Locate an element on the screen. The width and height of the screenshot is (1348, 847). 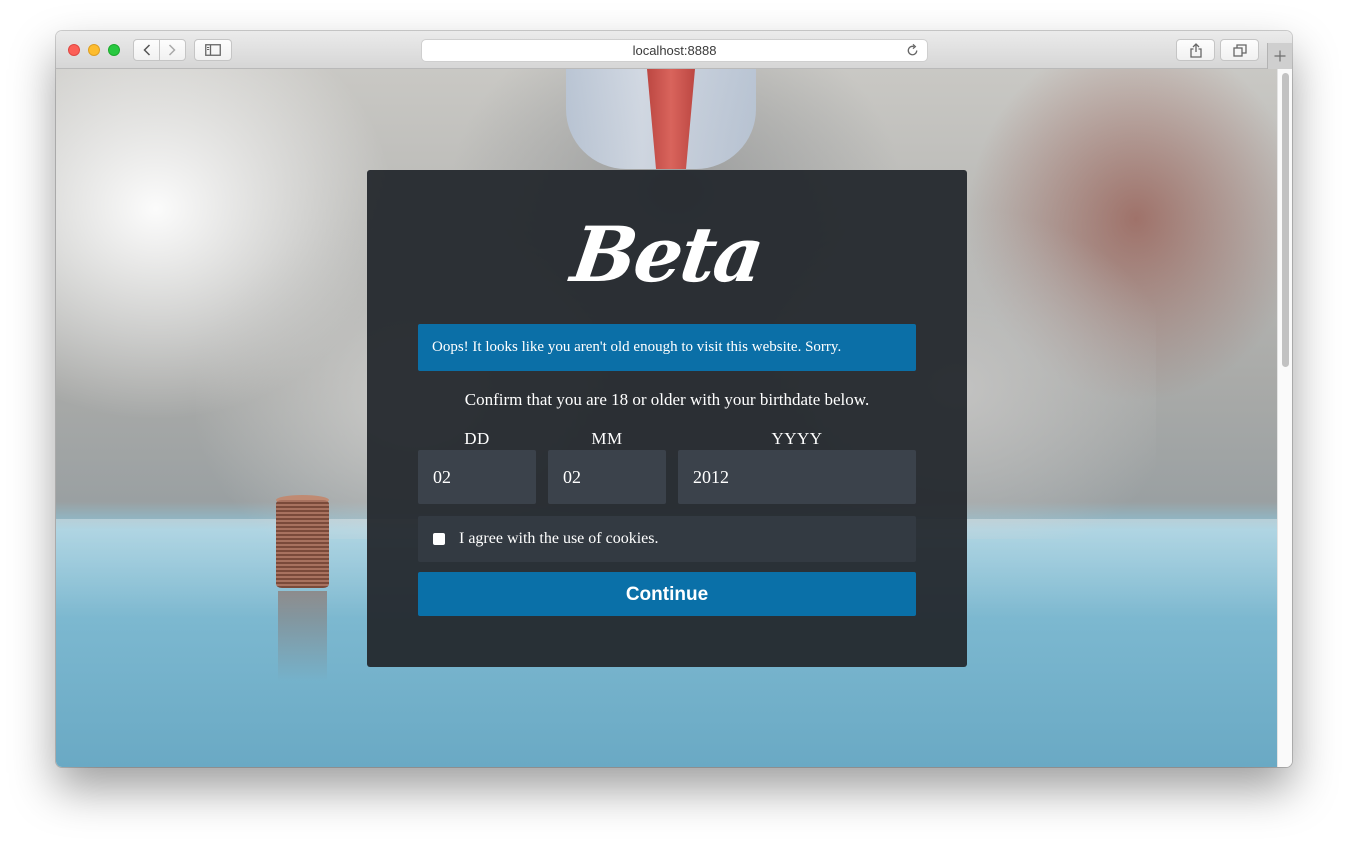
close-window-button is located at coordinates (74, 50).